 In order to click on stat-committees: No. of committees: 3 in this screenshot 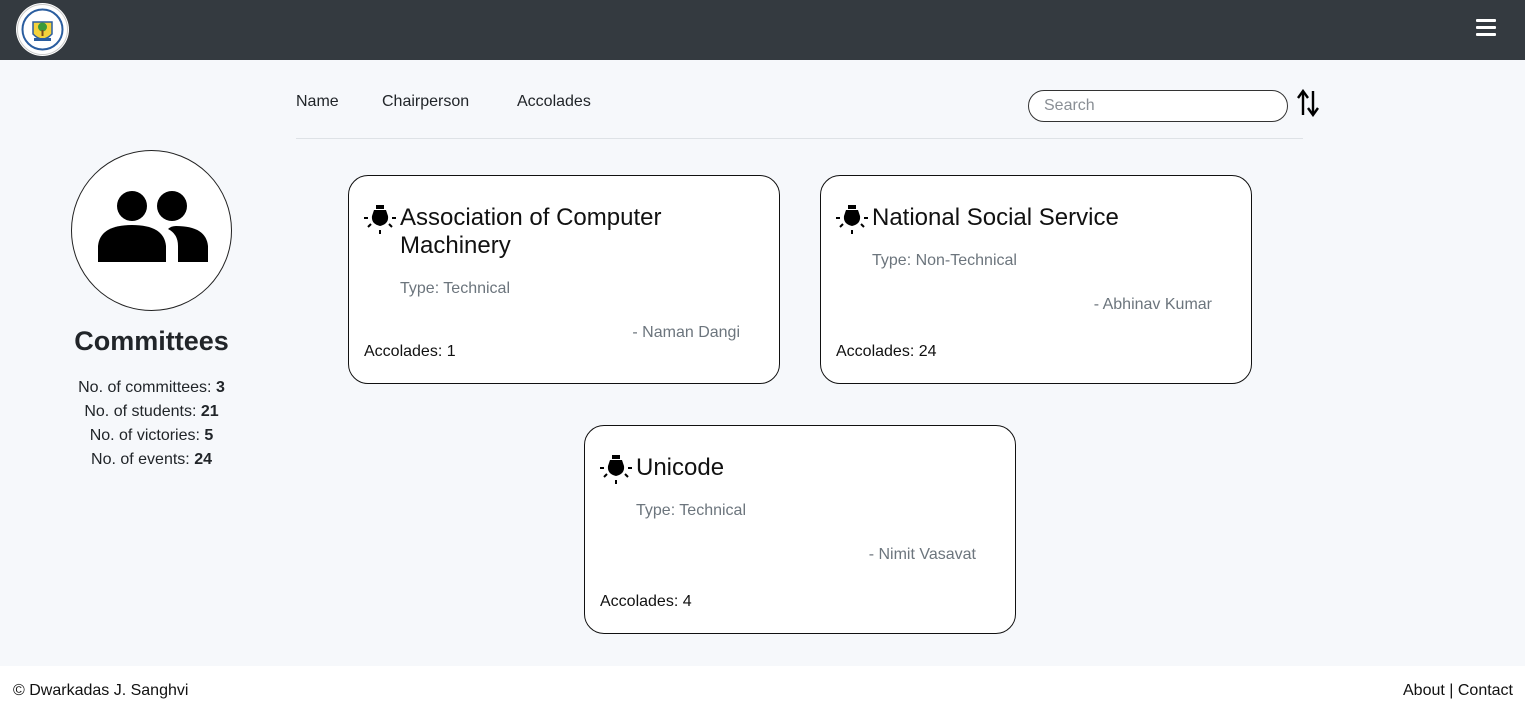, I will do `click(151, 387)`.